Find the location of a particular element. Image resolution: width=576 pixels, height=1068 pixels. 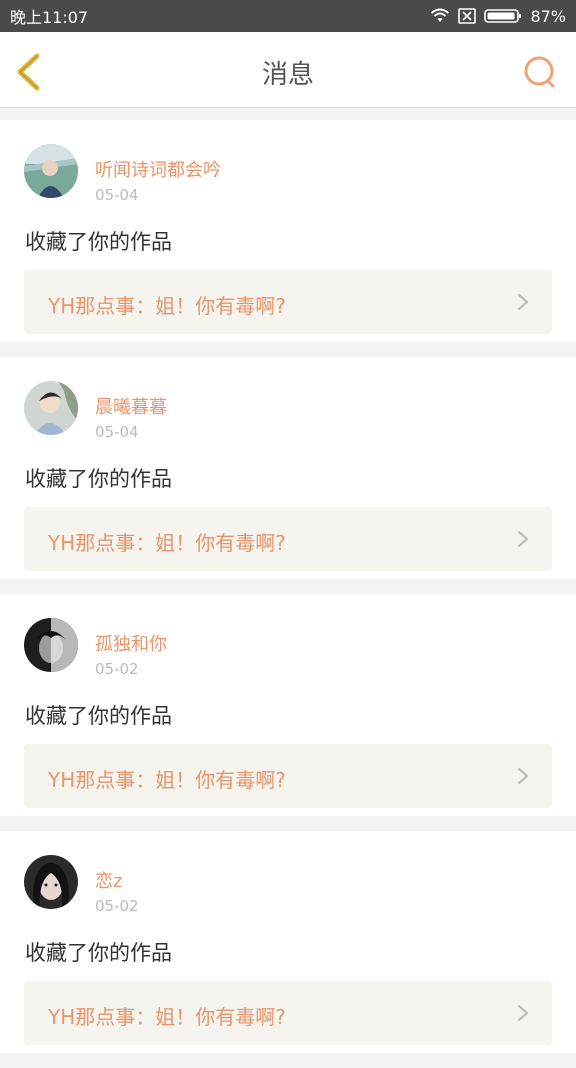

status-bar: 晚上11:07 87% is located at coordinates (288, 16).